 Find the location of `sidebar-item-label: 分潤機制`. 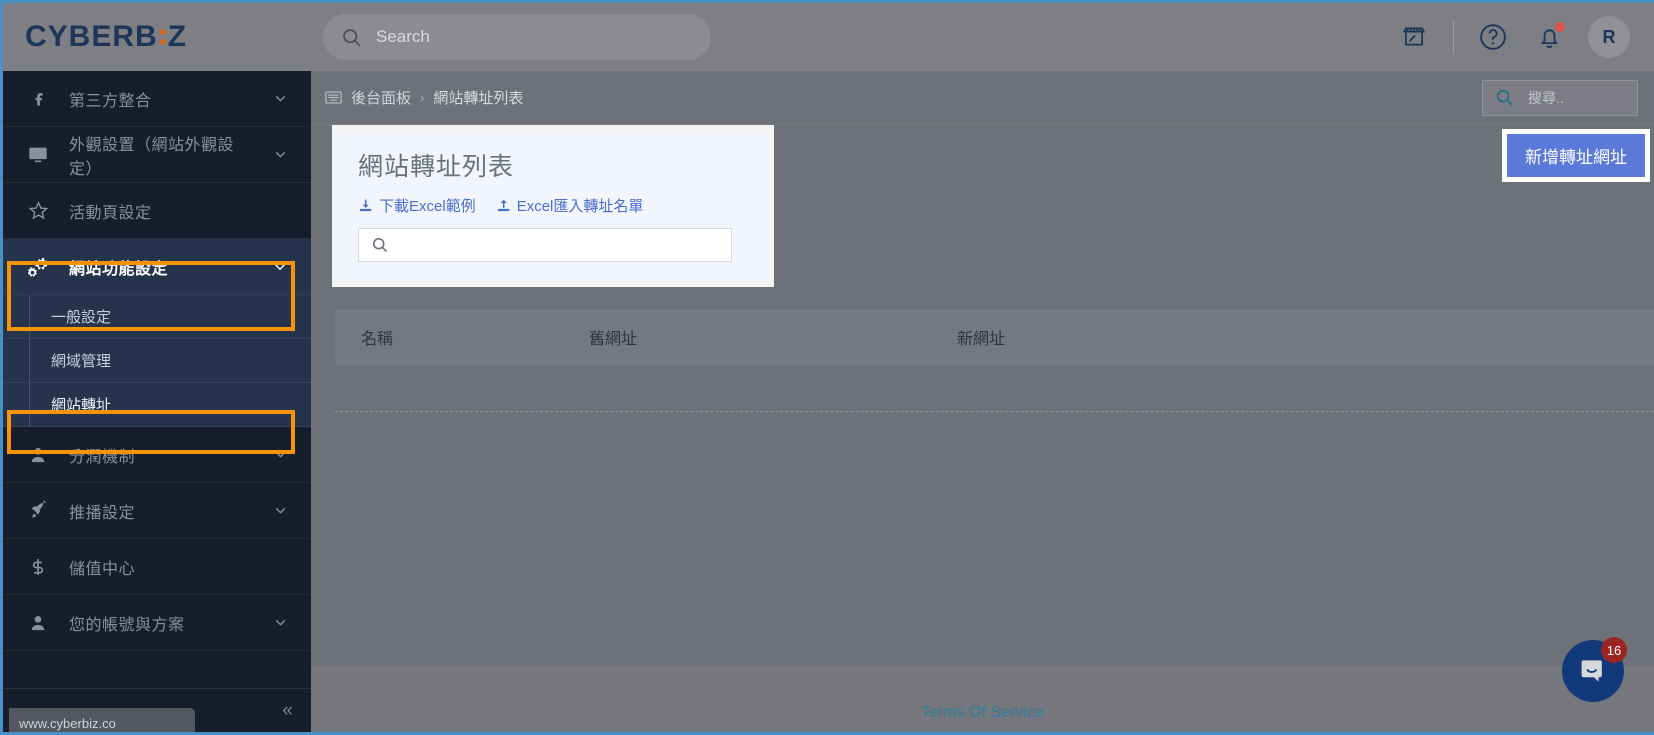

sidebar-item-label: 分潤機制 is located at coordinates (102, 457).